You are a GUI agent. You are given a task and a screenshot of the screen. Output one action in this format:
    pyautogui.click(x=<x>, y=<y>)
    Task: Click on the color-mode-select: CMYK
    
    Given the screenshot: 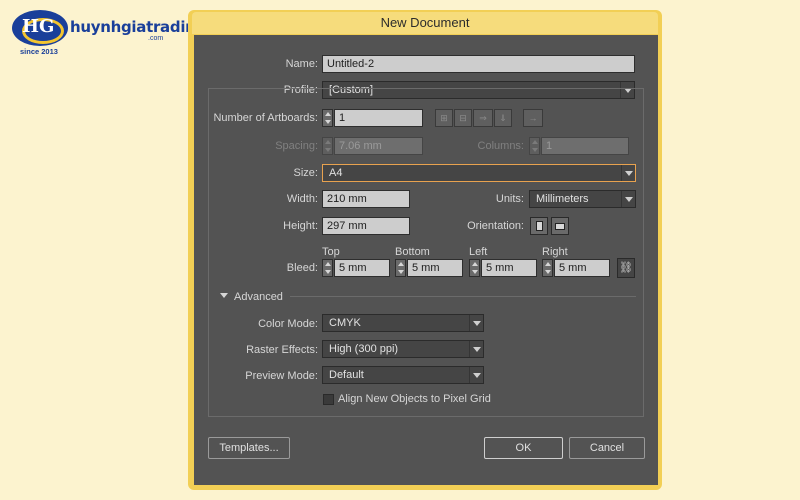 What is the action you would take?
    pyautogui.click(x=403, y=323)
    